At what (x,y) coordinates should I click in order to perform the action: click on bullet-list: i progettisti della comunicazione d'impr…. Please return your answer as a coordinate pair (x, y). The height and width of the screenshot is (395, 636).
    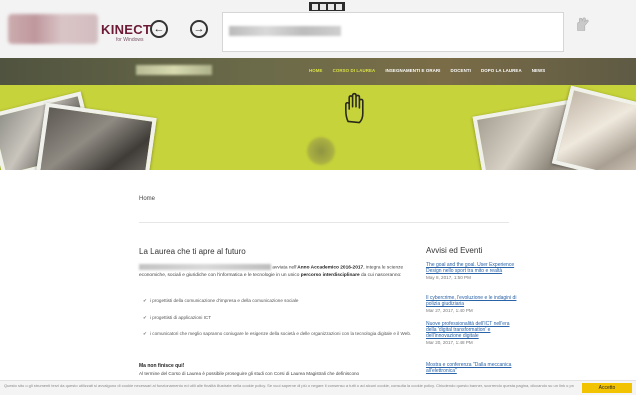
    Looking at the image, I should click on (282, 322).